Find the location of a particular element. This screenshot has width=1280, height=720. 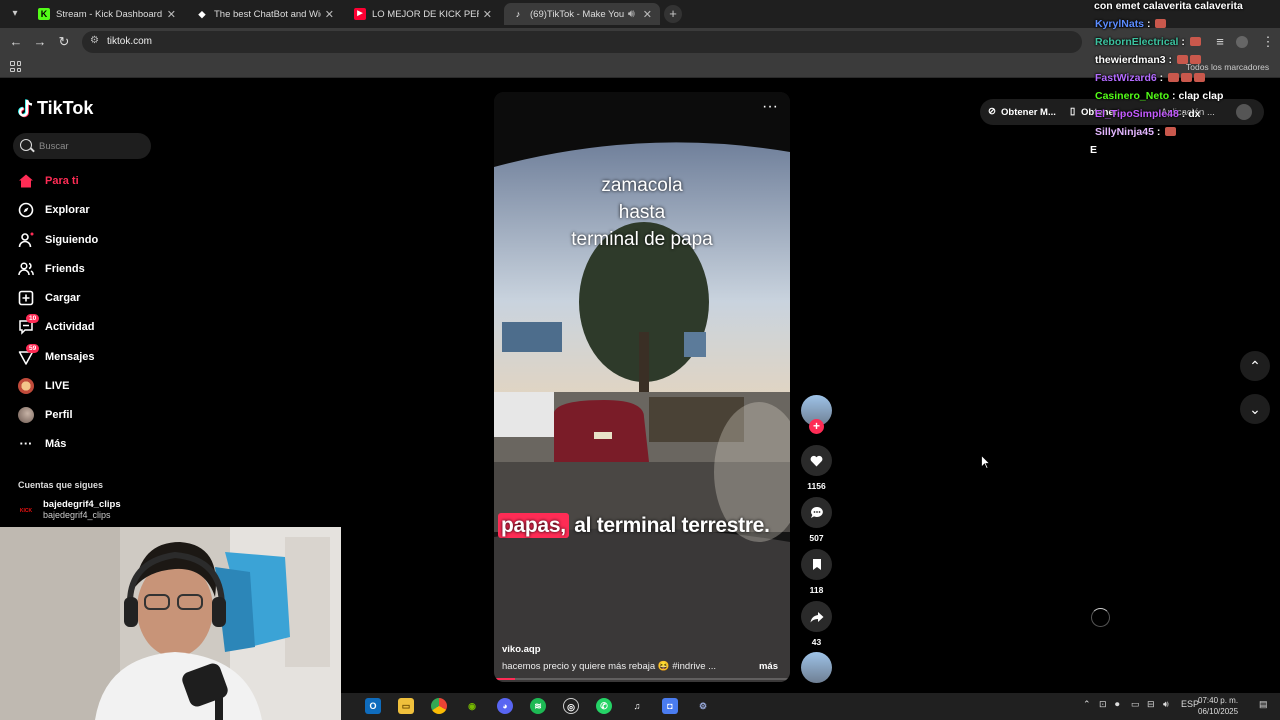

share-action: 43 is located at coordinates (816, 624).